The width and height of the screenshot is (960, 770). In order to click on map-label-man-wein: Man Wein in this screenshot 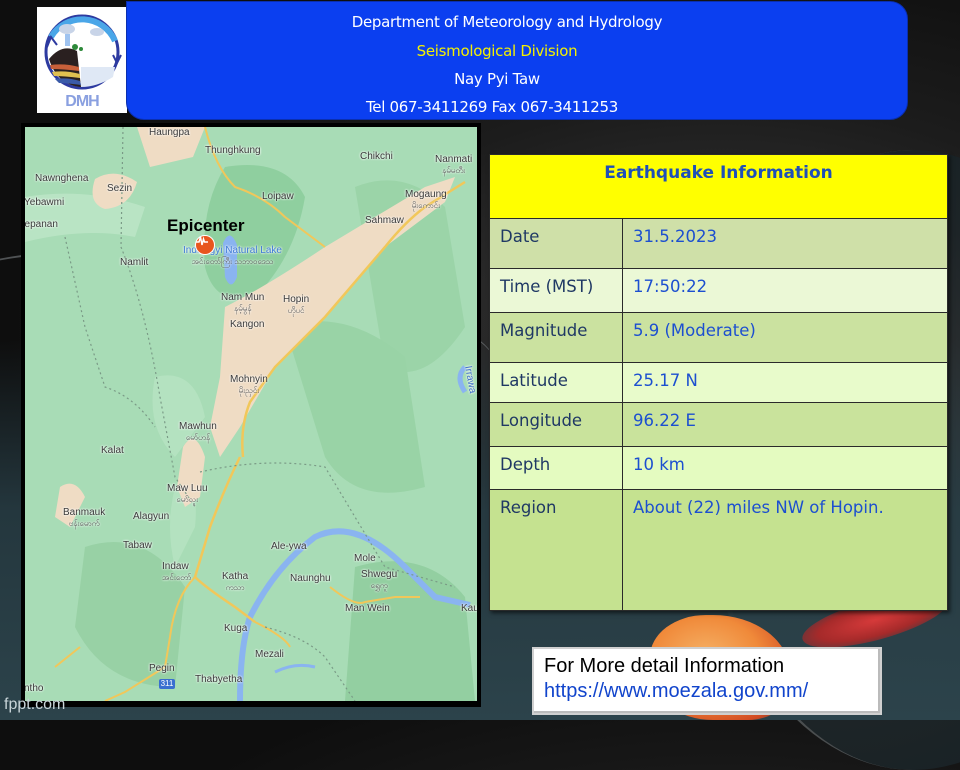, I will do `click(367, 608)`.